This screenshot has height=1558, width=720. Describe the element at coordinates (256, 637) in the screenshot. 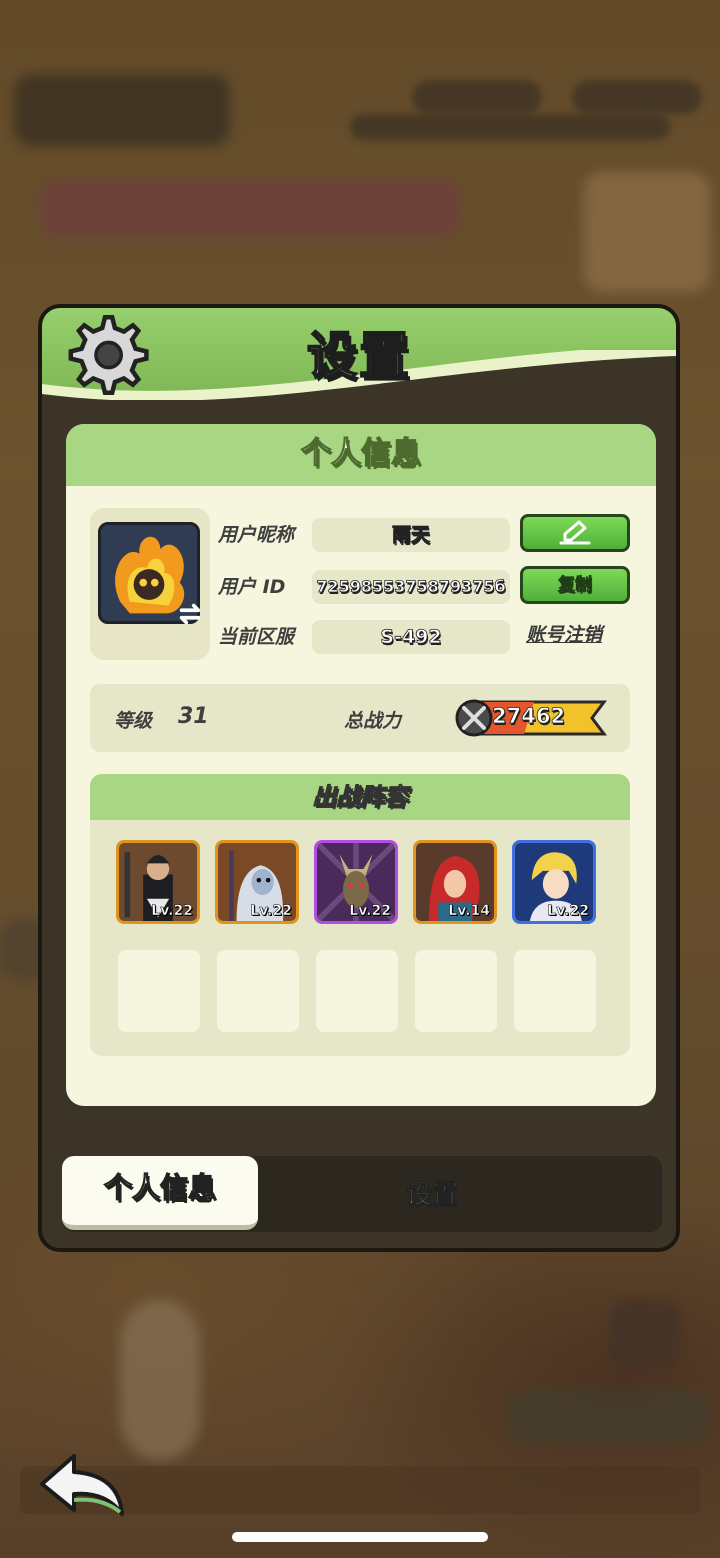

I see `server-label: 当前区服` at that location.